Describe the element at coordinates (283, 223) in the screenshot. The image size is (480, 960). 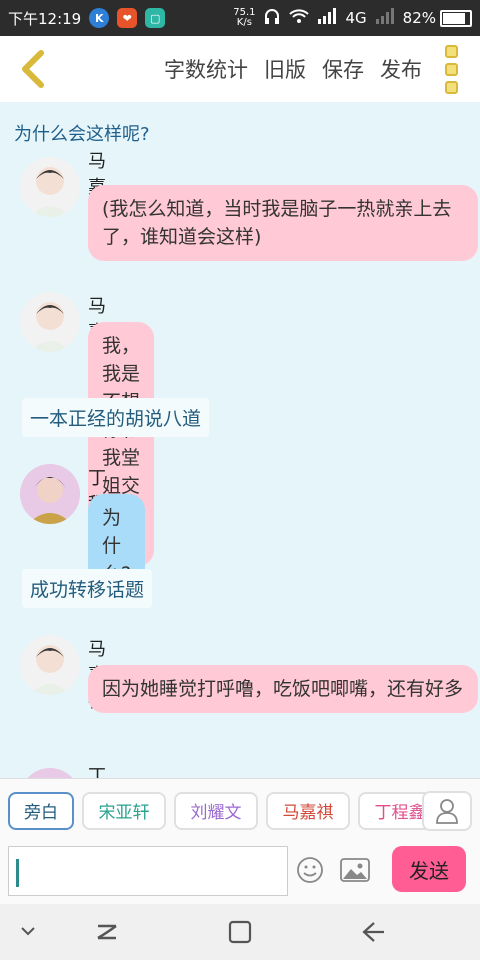
I see `message-bubble: (我怎么知道，当时我是脑子一热就亲上去了，谁知道会这样)` at that location.